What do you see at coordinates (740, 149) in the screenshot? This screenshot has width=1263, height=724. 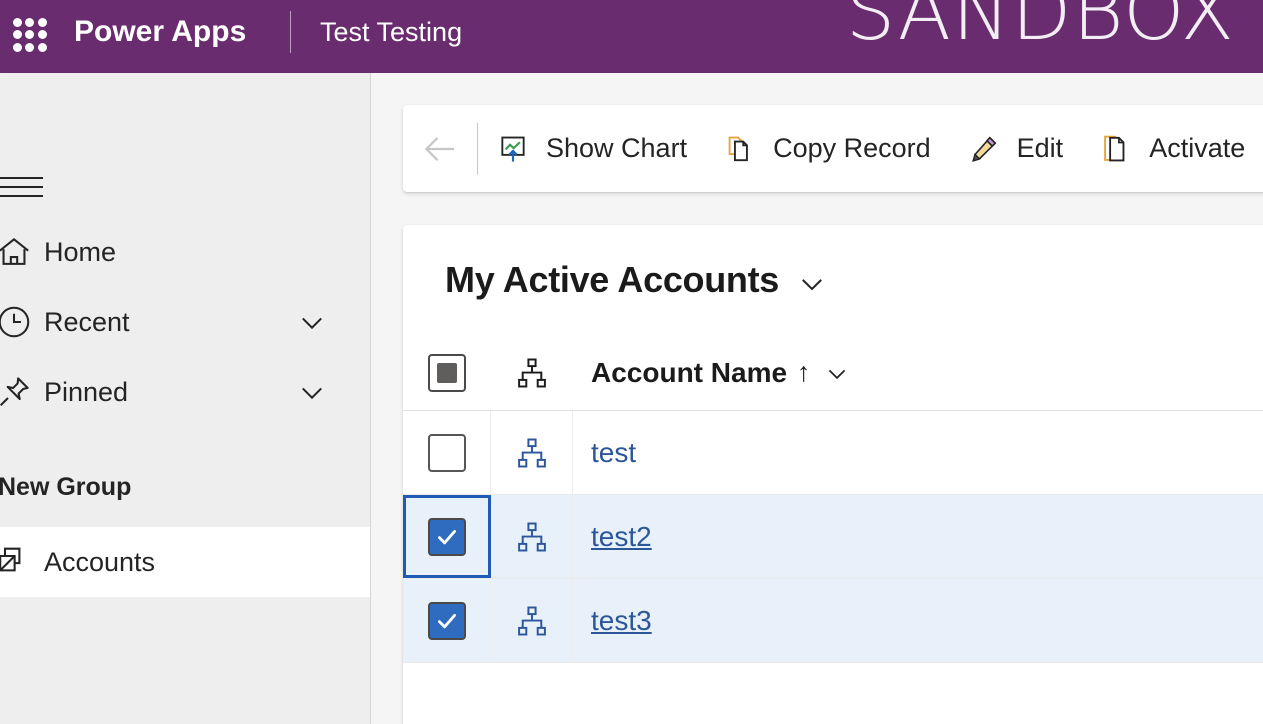 I see `copy-record-icon` at bounding box center [740, 149].